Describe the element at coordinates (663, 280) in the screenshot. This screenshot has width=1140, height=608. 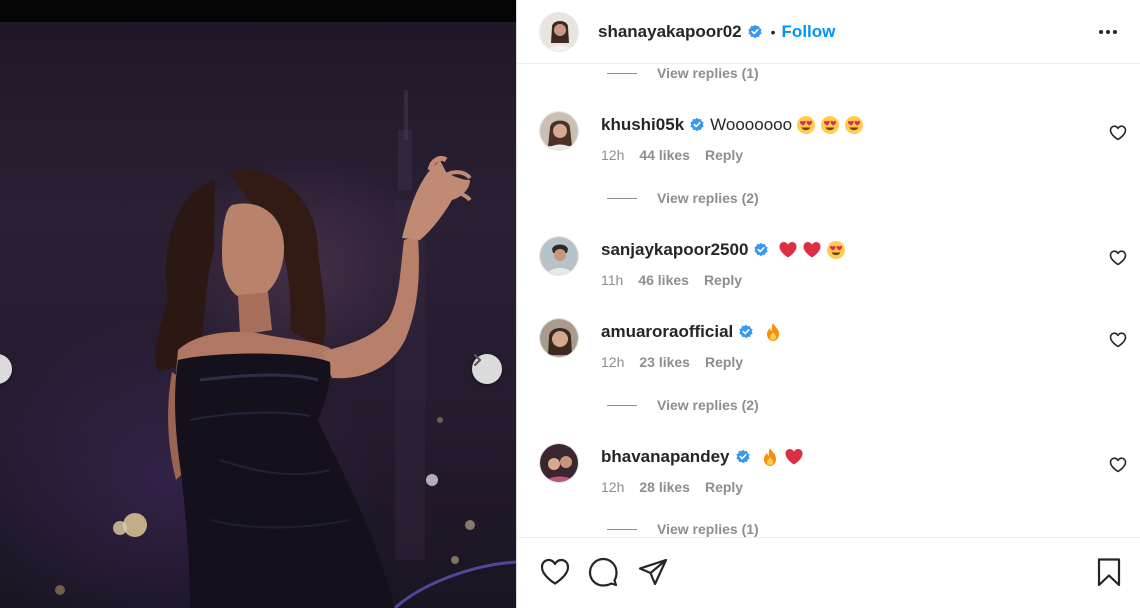
I see `comment-likes: 46 likes` at that location.